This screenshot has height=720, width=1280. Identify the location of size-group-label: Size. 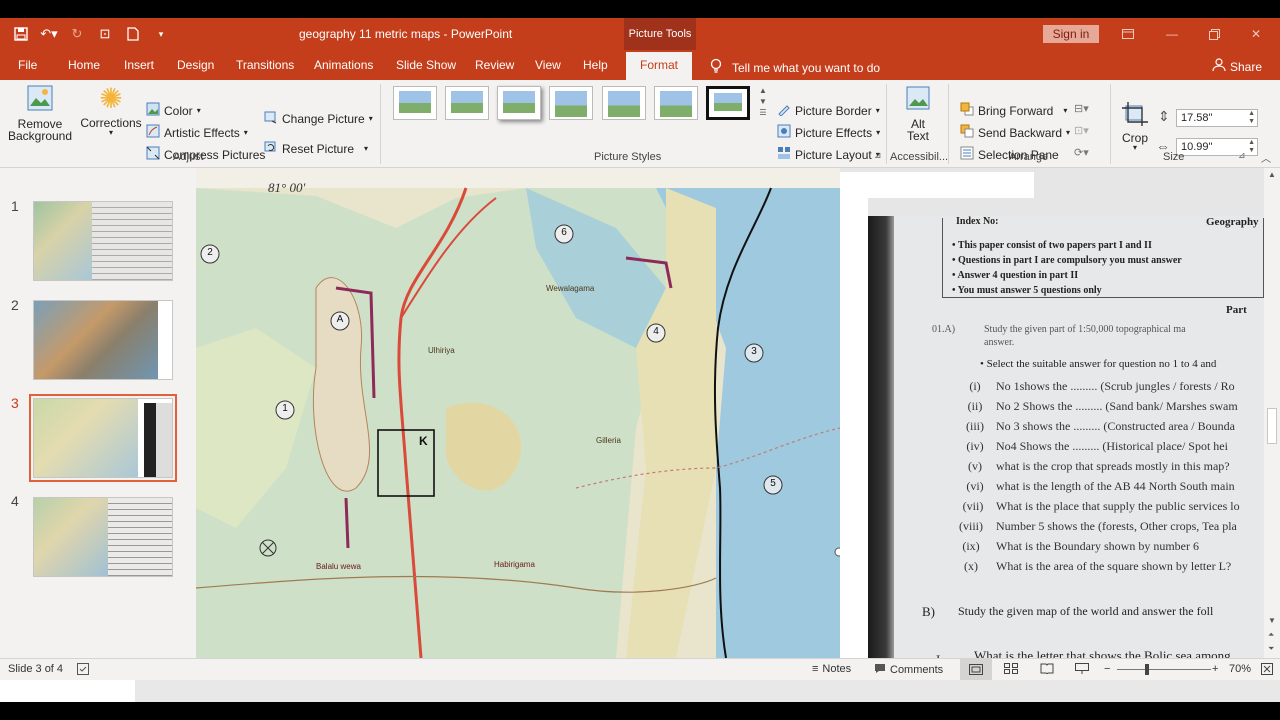
(1174, 157).